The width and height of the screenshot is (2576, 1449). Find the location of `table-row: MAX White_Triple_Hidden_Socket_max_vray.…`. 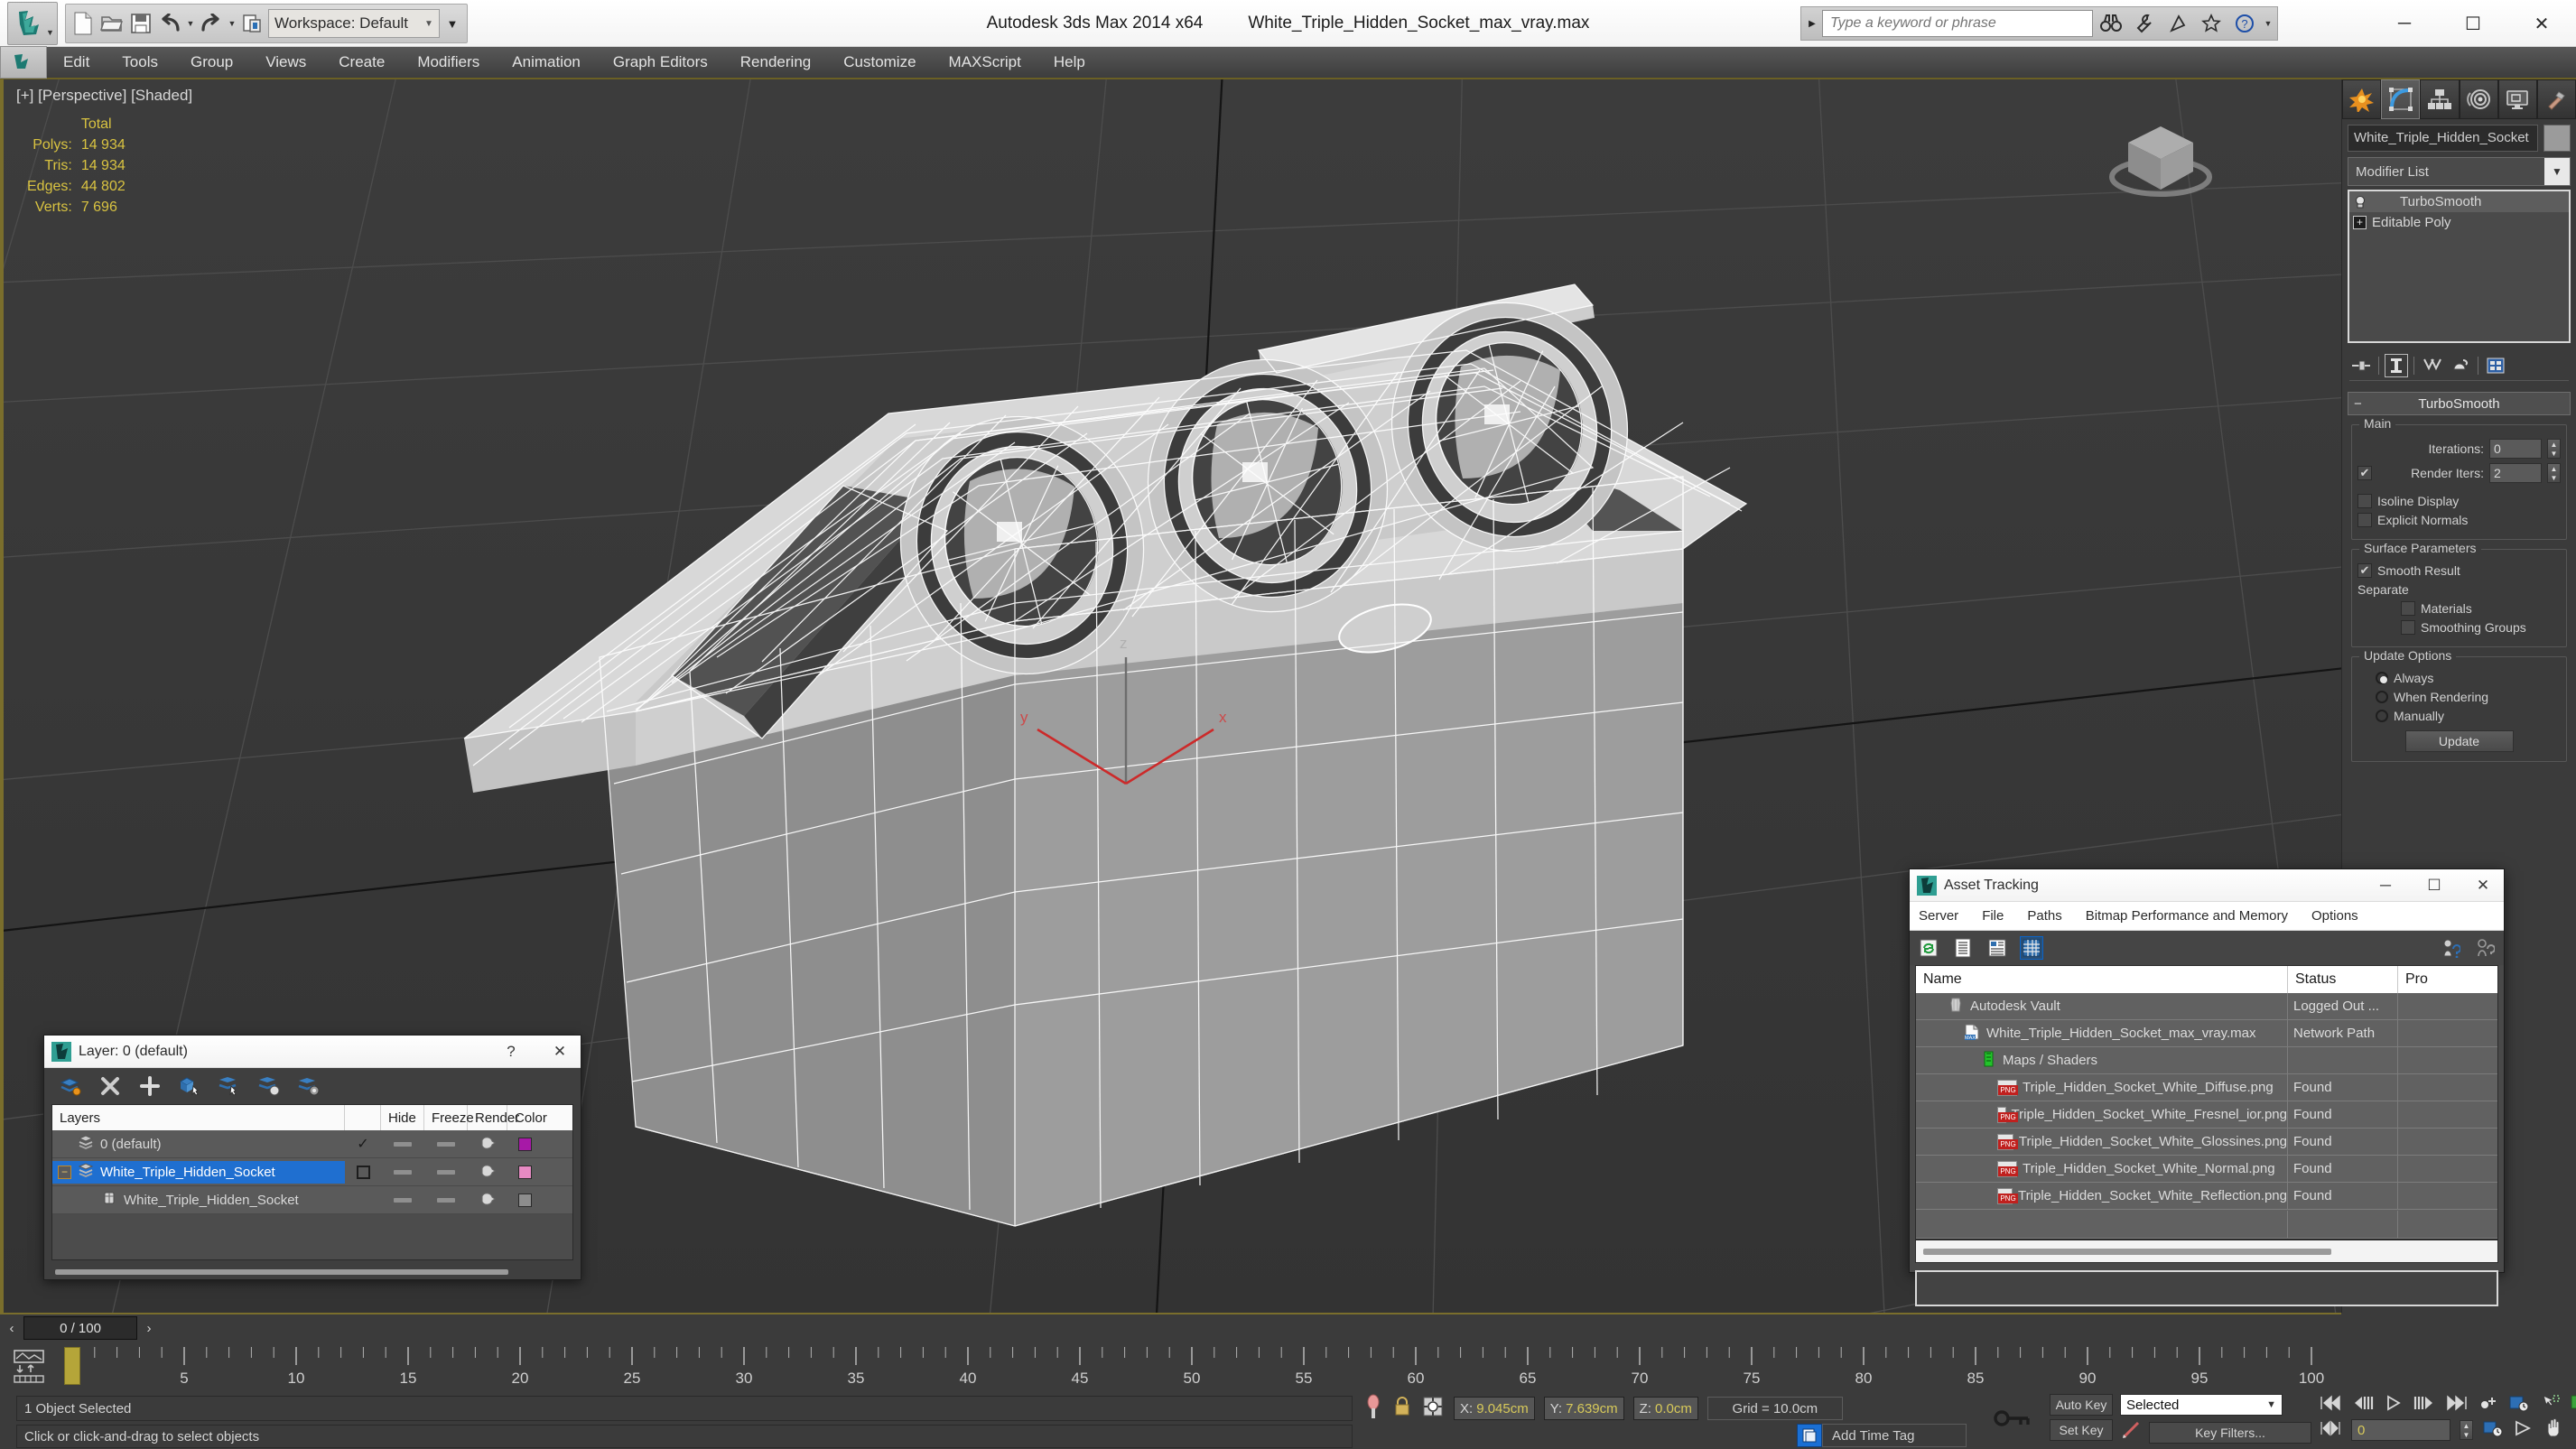

table-row: MAX White_Triple_Hidden_Socket_max_vray.… is located at coordinates (2206, 1033).